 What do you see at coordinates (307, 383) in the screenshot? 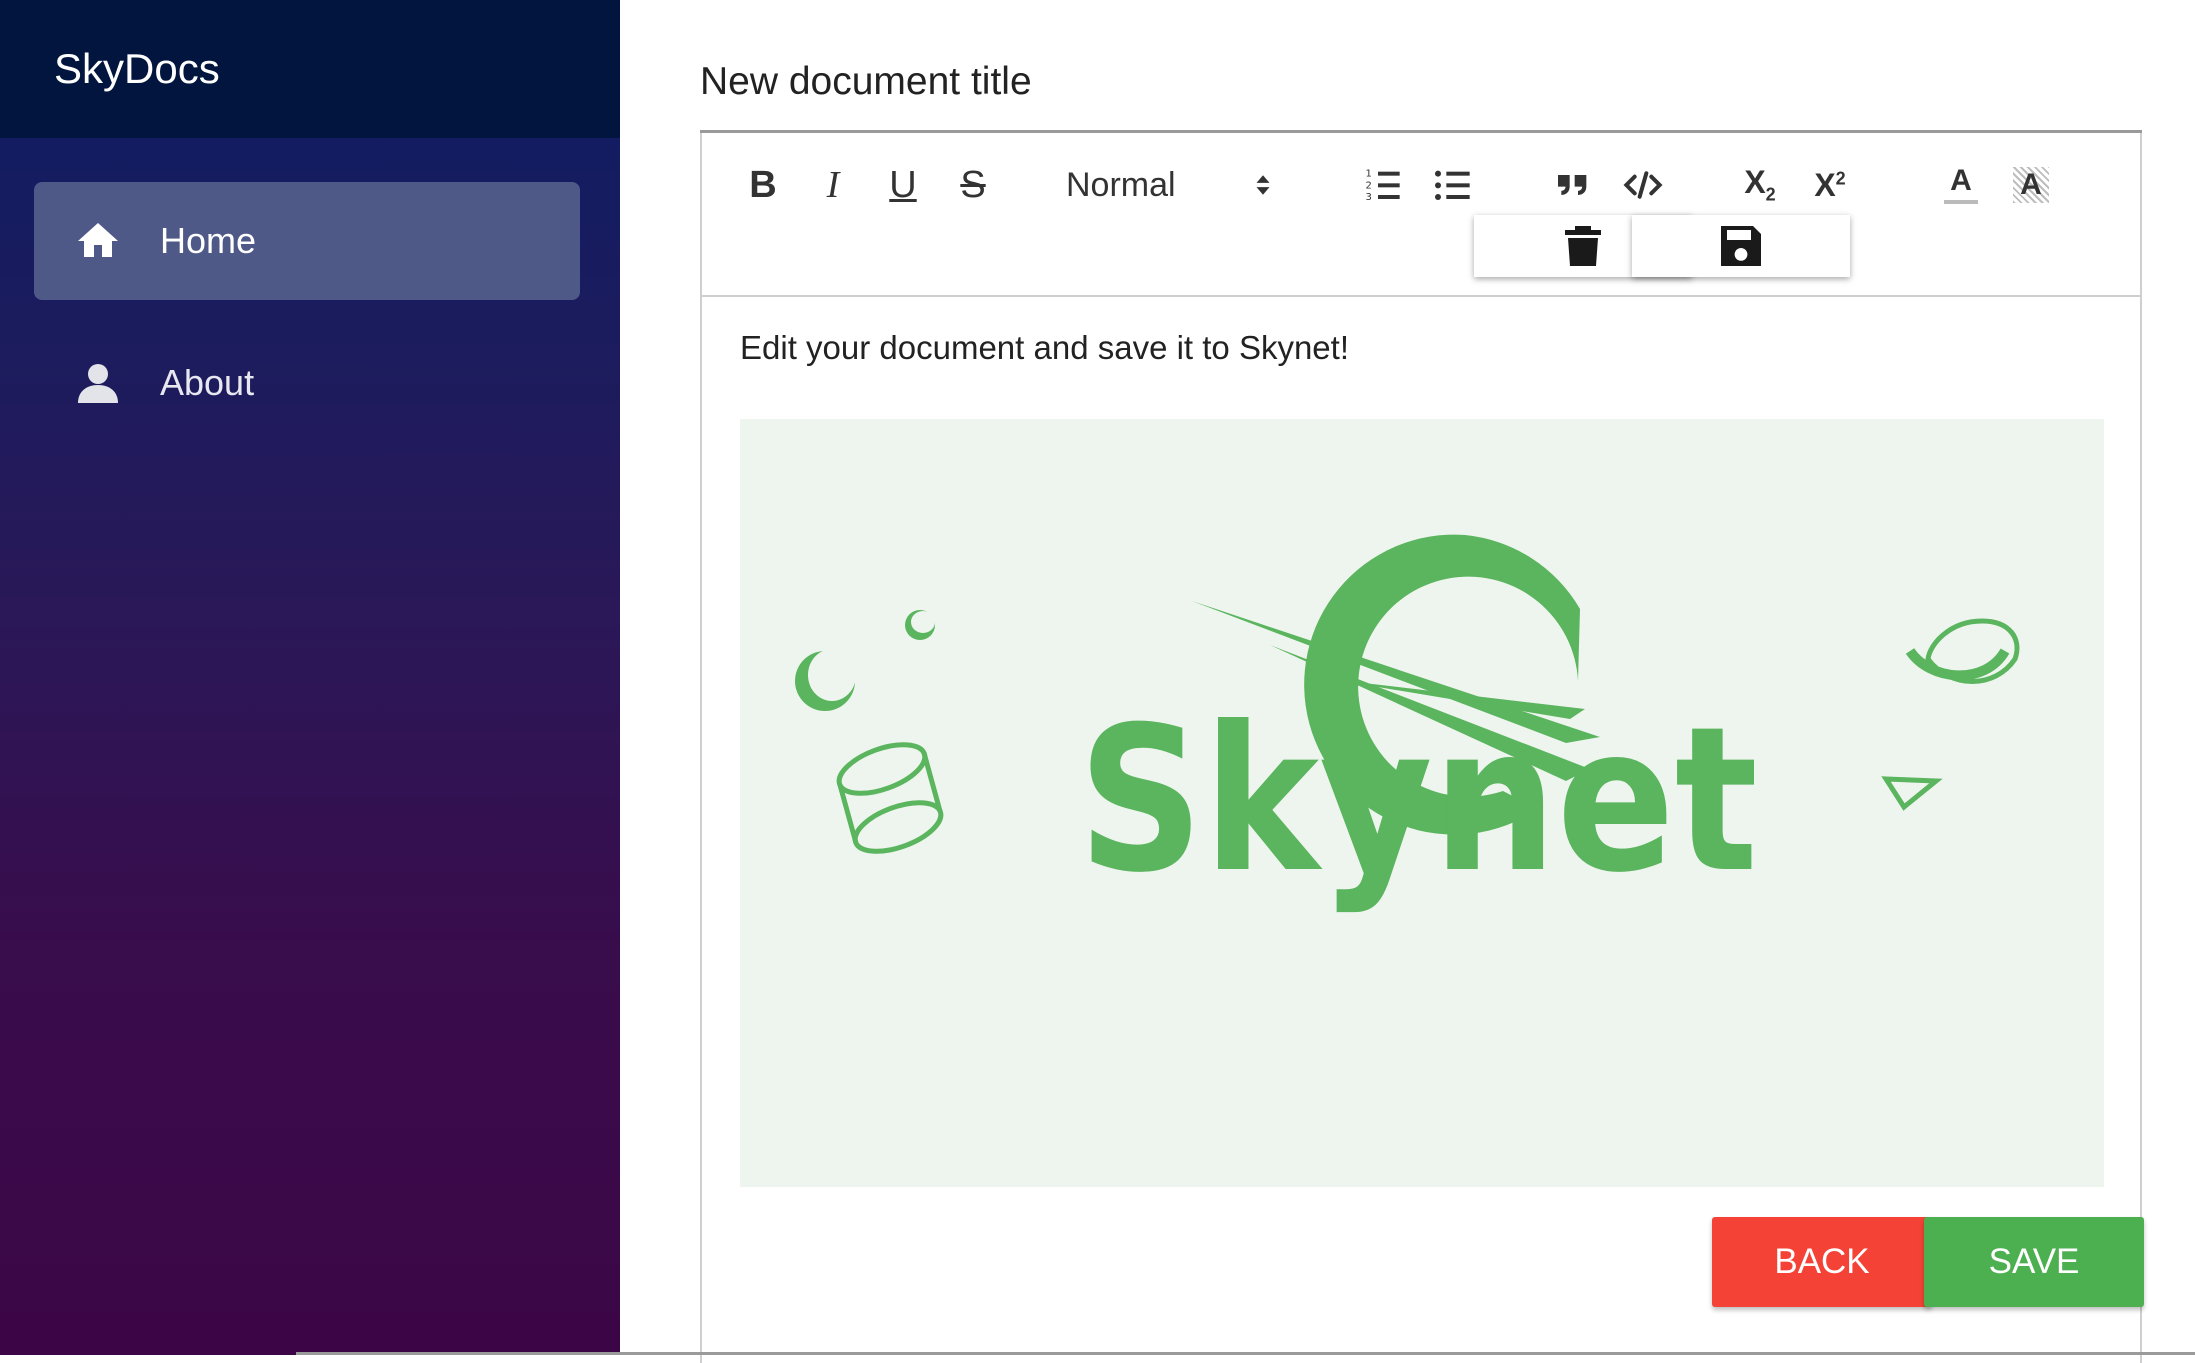
I see `sidebar-item-about: About` at bounding box center [307, 383].